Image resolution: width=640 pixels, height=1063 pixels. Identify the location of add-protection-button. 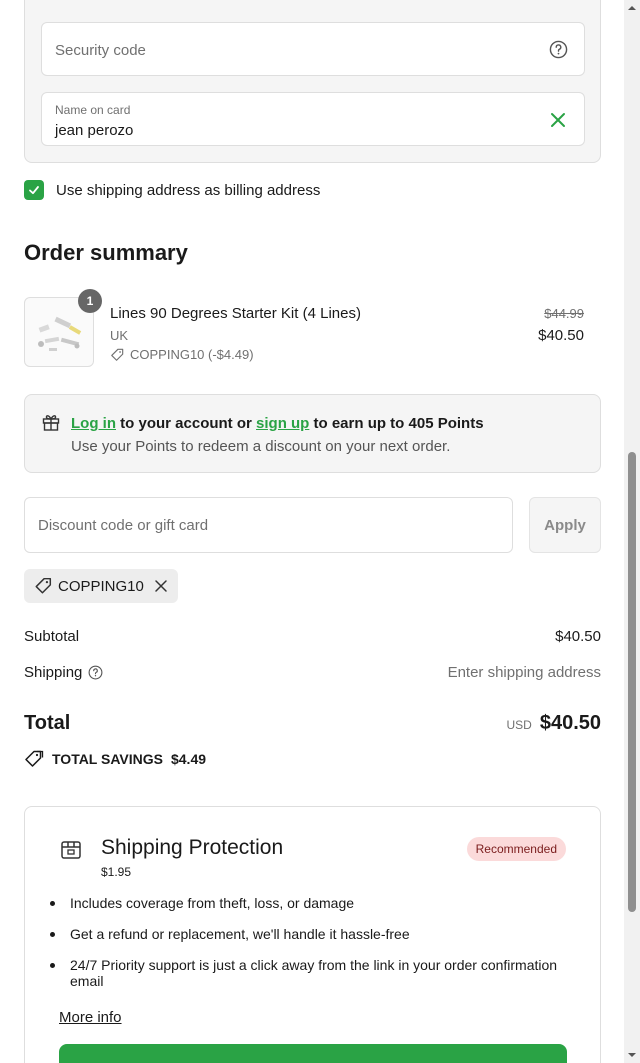
(313, 1053).